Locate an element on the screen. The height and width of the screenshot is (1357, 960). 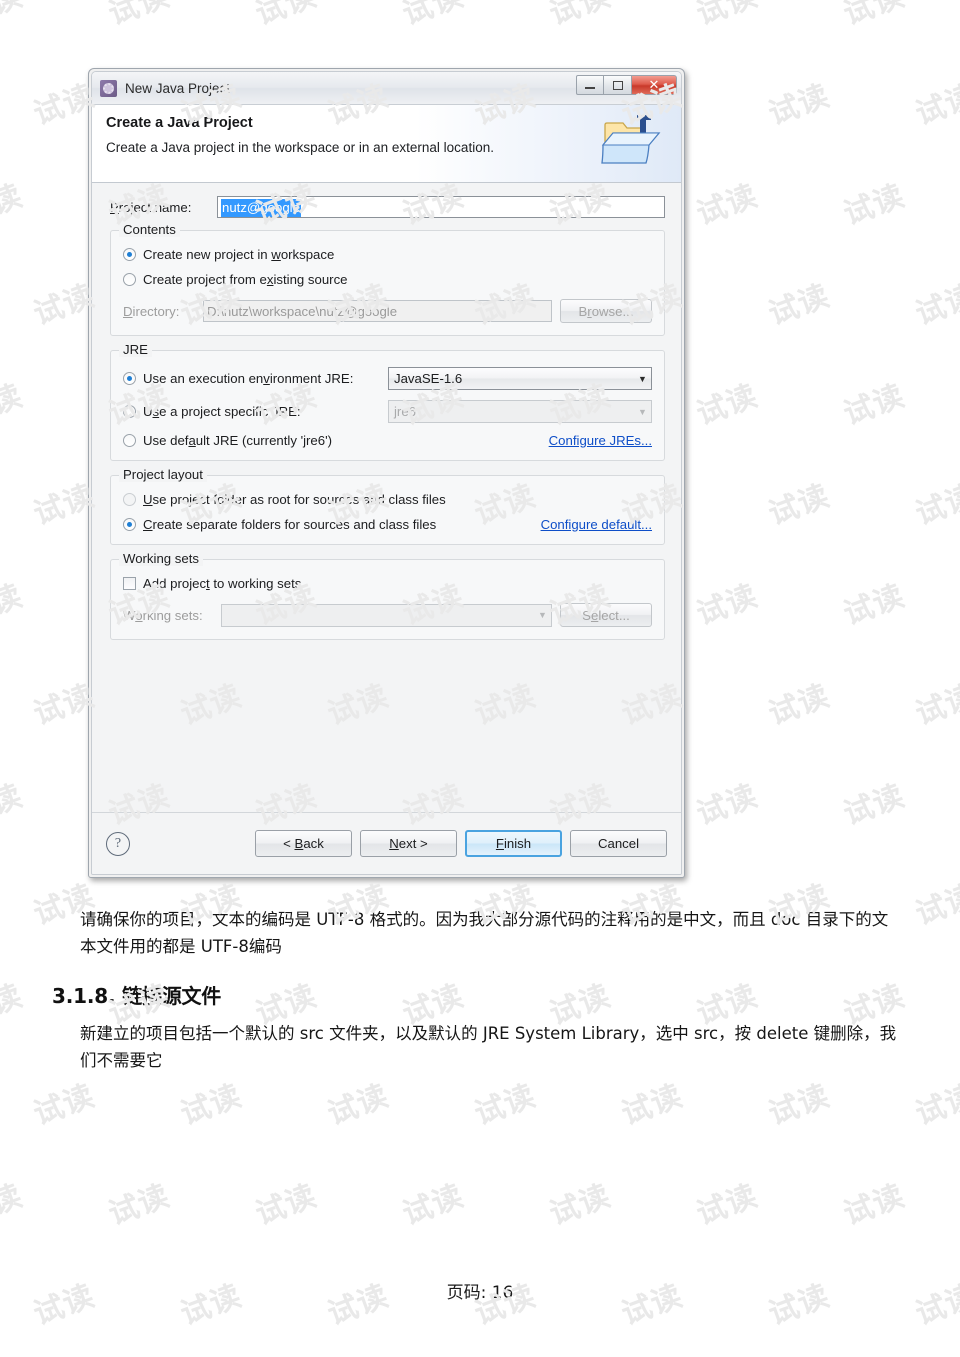
dialog-footer: ? < Back Next > Finish Cancel is located at coordinates (386, 843).